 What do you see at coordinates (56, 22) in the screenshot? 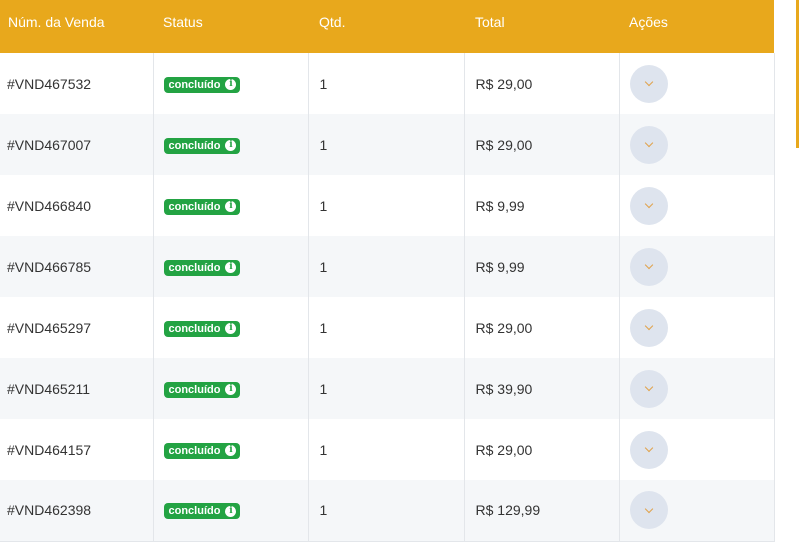
I see `header-num-venda: Núm. da Venda` at bounding box center [56, 22].